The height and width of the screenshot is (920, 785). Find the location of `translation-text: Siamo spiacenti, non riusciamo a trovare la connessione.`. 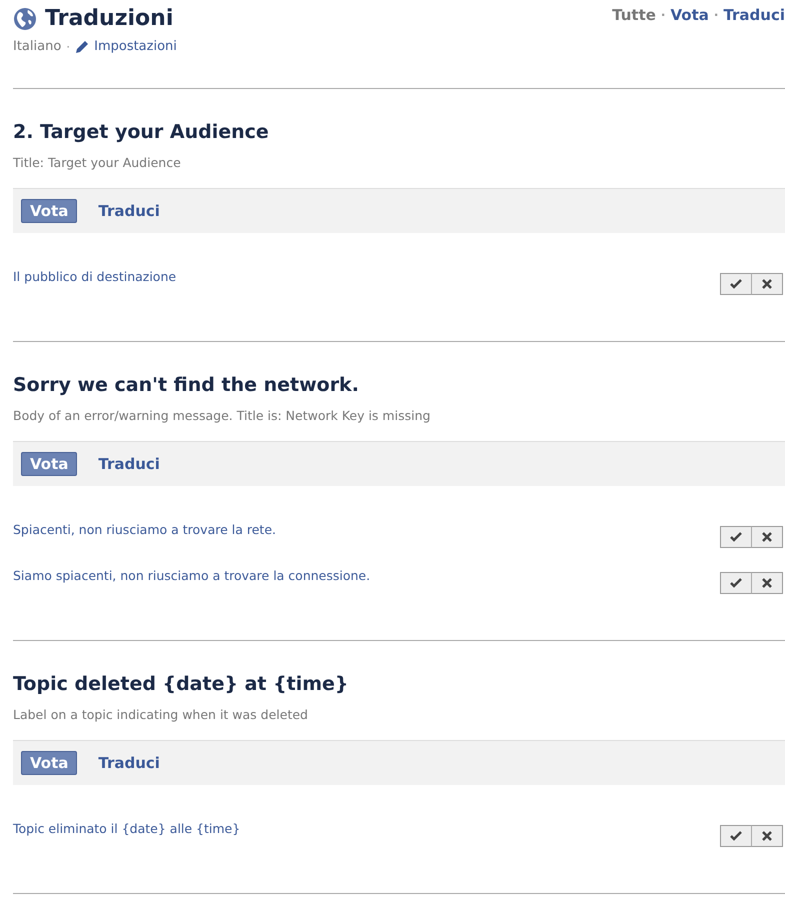

translation-text: Siamo spiacenti, non riusciamo a trovare la connessione. is located at coordinates (191, 575).